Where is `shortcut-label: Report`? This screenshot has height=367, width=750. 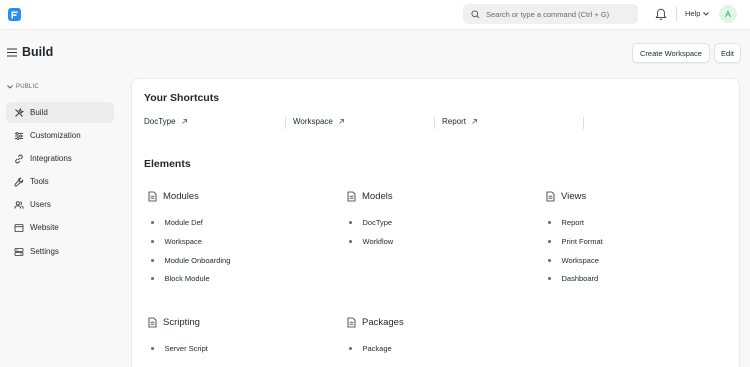
shortcut-label: Report is located at coordinates (454, 121).